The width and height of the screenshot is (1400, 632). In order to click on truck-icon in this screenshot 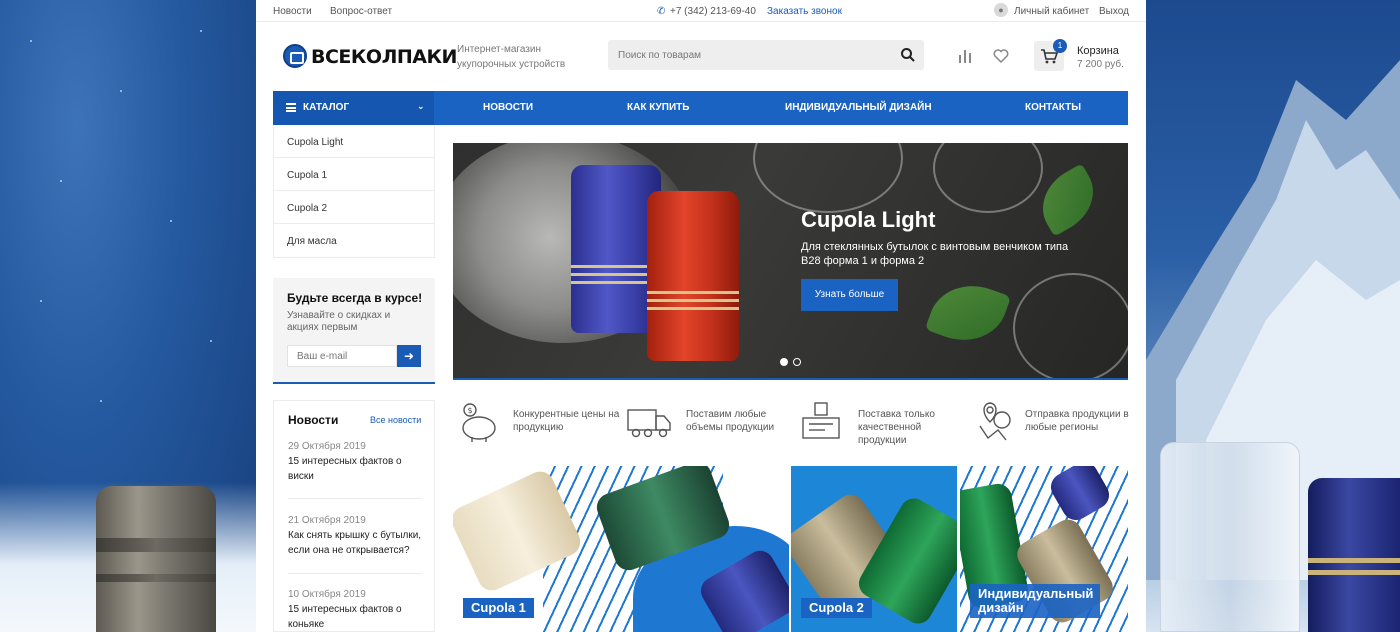, I will do `click(649, 423)`.